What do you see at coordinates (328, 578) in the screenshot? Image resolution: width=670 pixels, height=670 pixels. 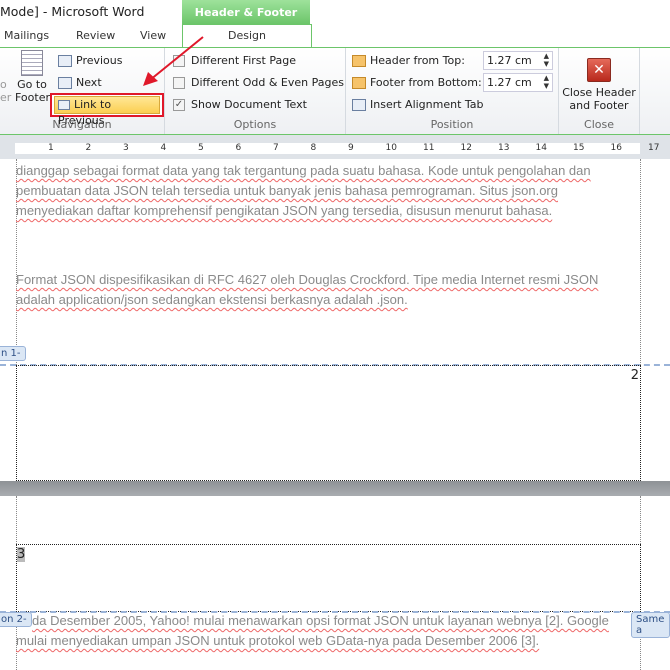 I see `header-area: 3` at bounding box center [328, 578].